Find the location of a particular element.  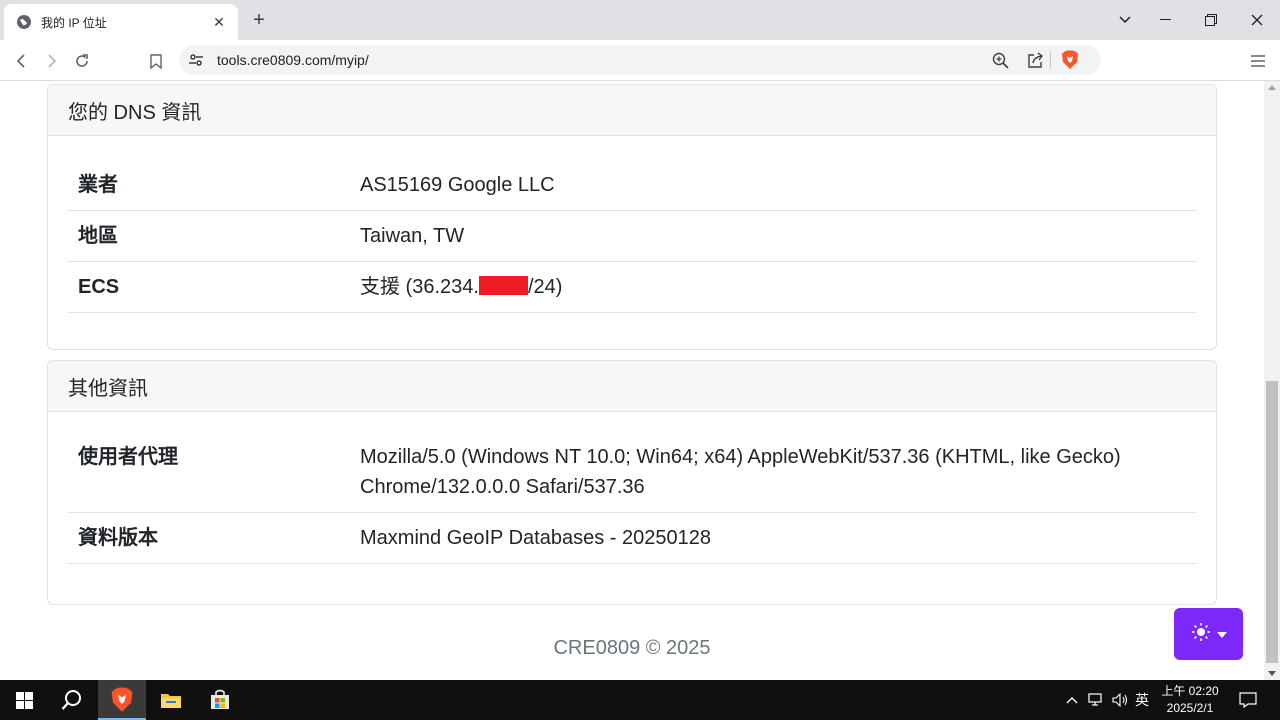

notification-icon is located at coordinates (1248, 700).